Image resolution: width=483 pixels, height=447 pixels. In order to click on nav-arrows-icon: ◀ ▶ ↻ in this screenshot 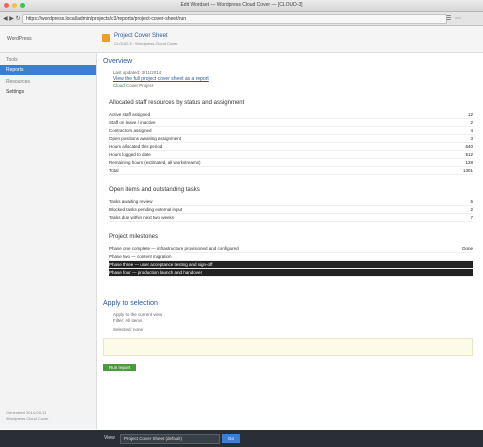, I will do `click(12, 18)`.